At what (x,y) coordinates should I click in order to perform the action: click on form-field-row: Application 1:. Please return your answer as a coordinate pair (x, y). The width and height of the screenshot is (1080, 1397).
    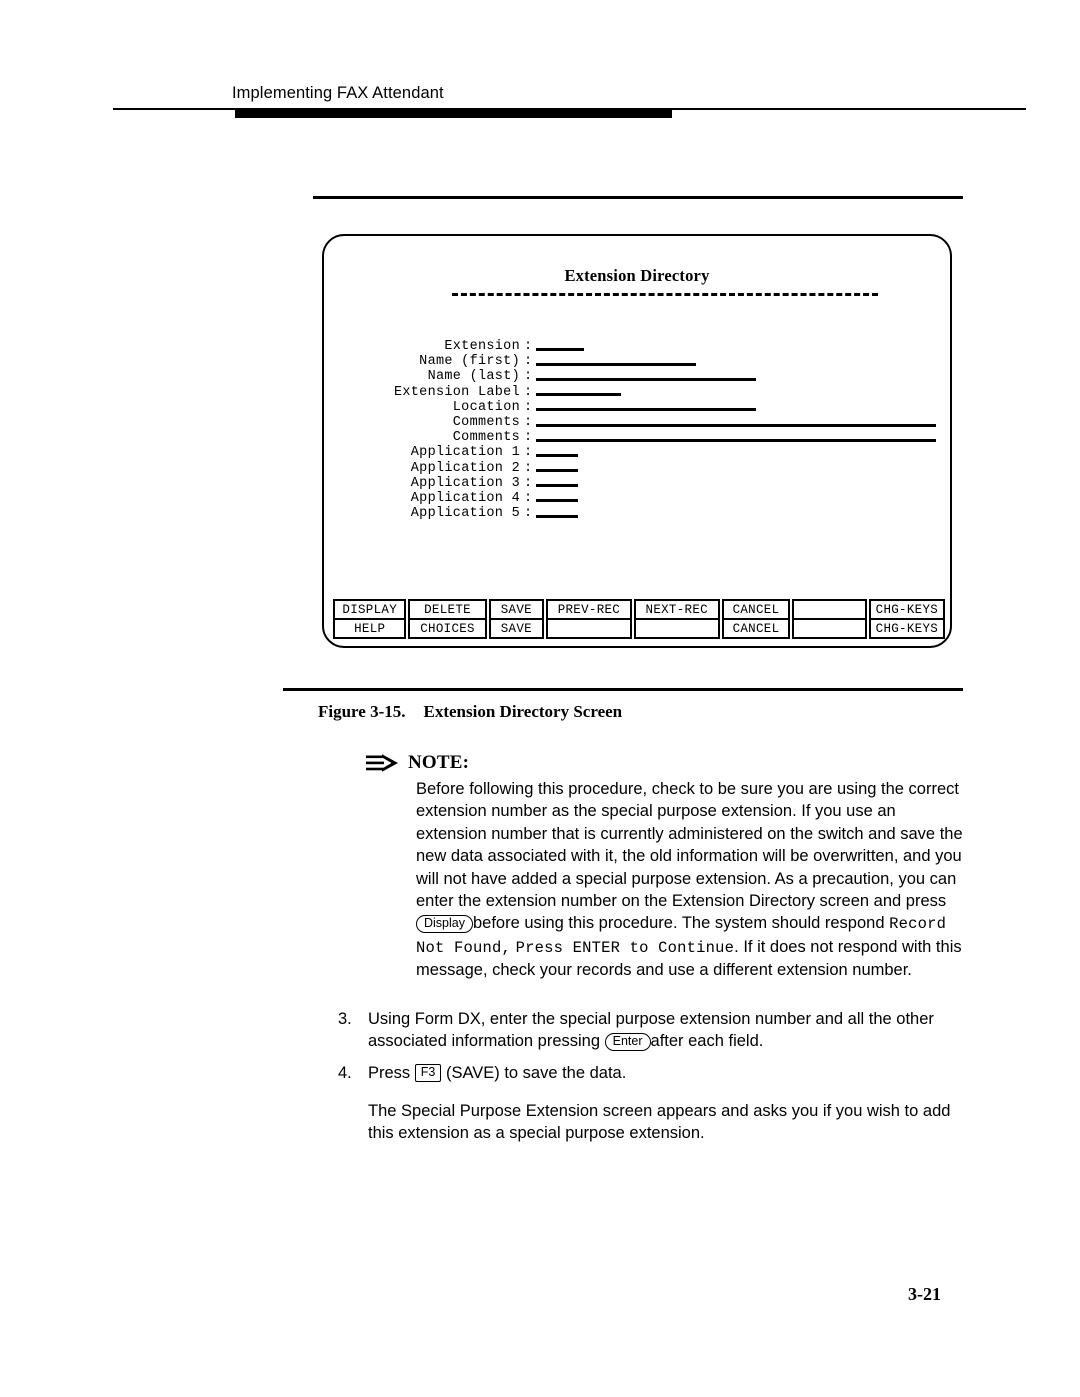
    Looking at the image, I should click on (637, 452).